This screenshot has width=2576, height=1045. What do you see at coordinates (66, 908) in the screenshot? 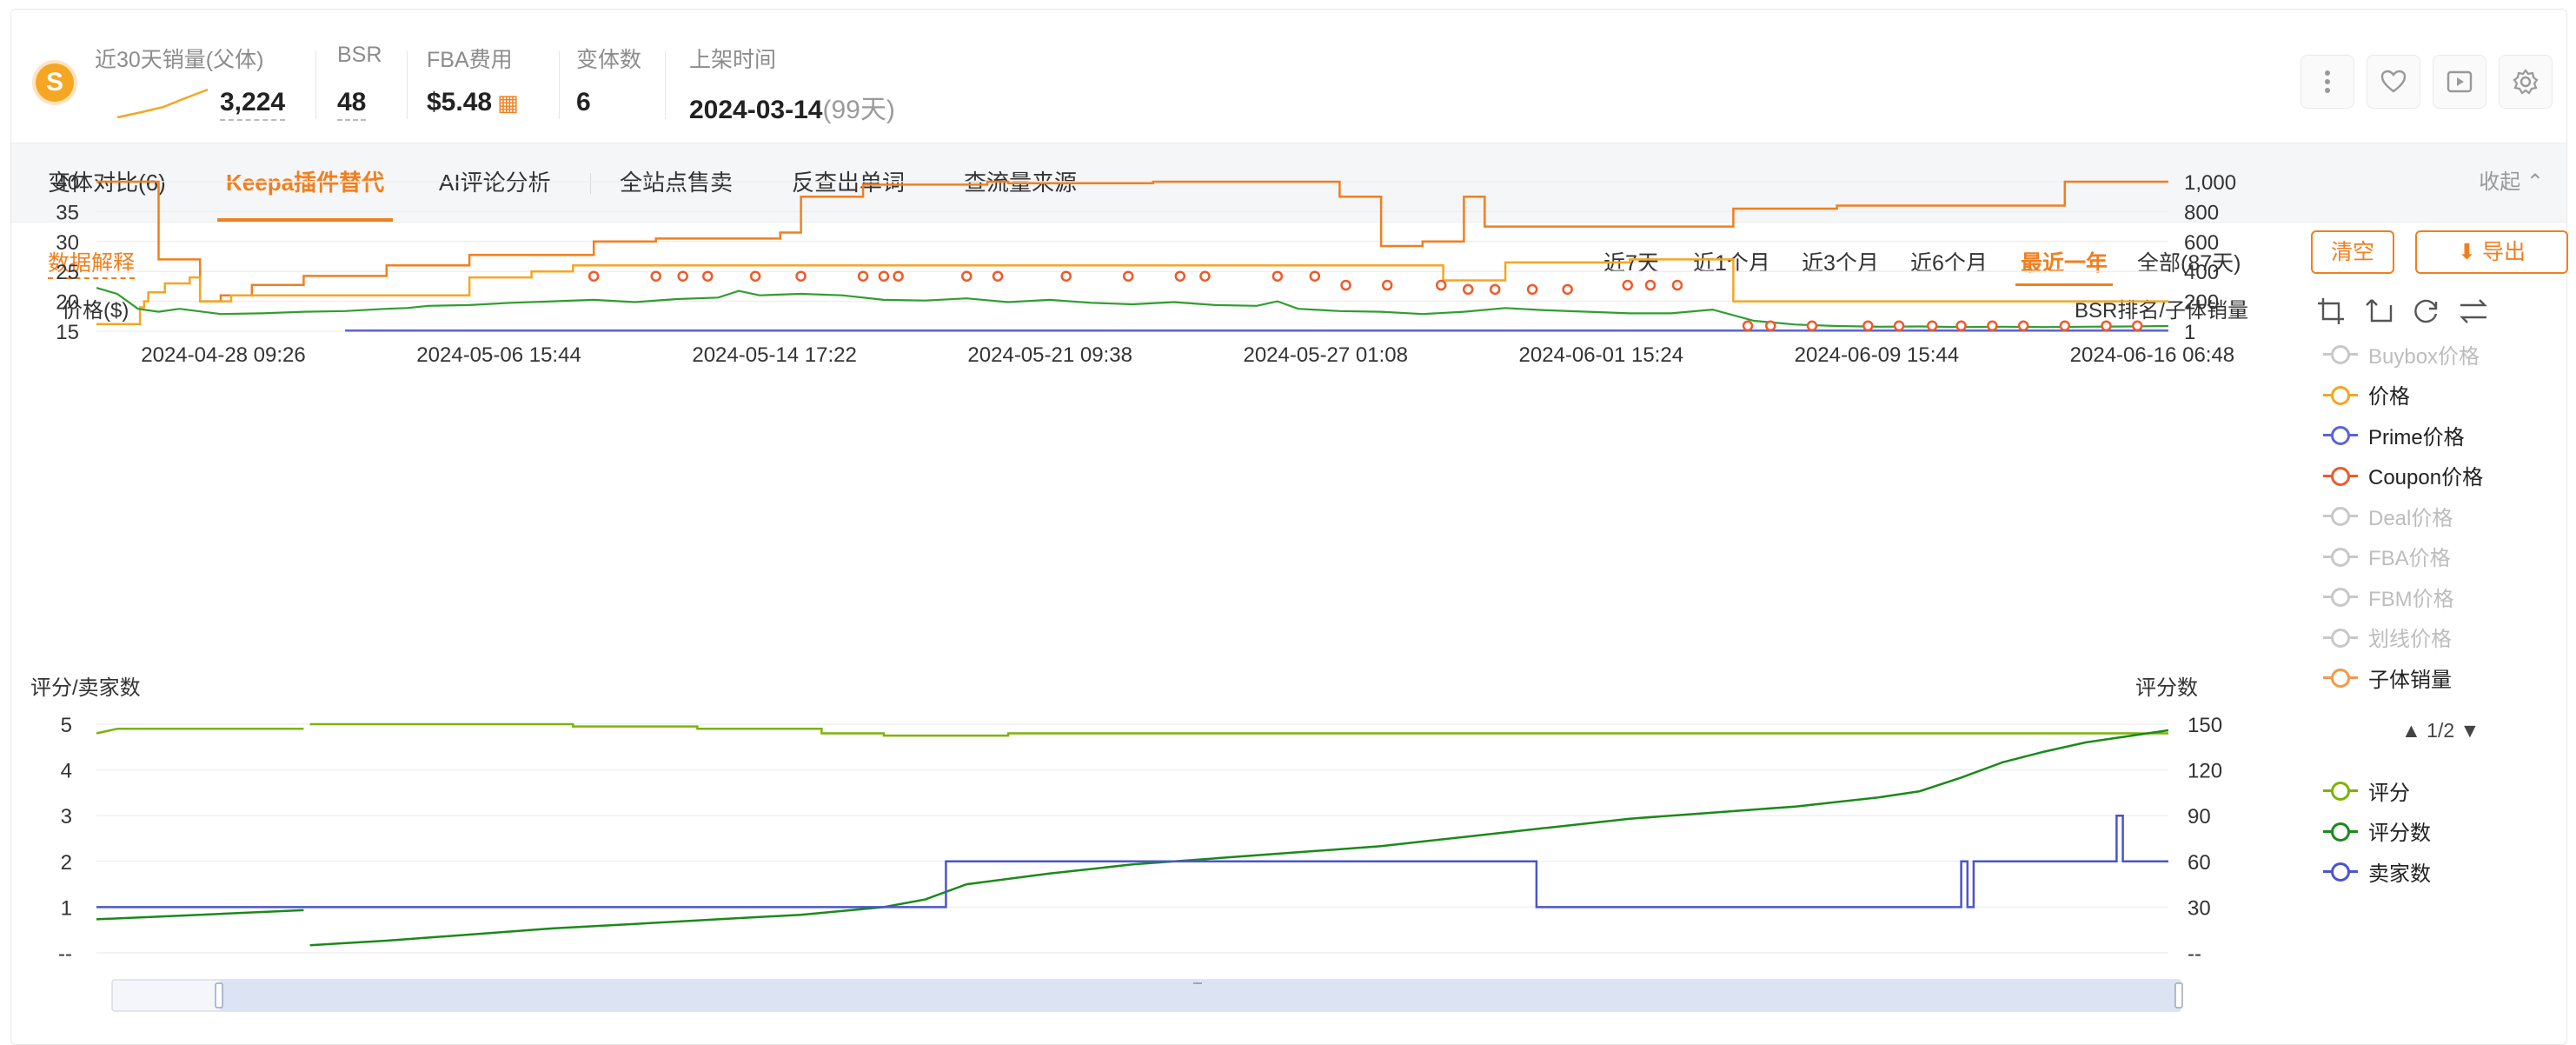
I see `y-tick-left: 1` at bounding box center [66, 908].